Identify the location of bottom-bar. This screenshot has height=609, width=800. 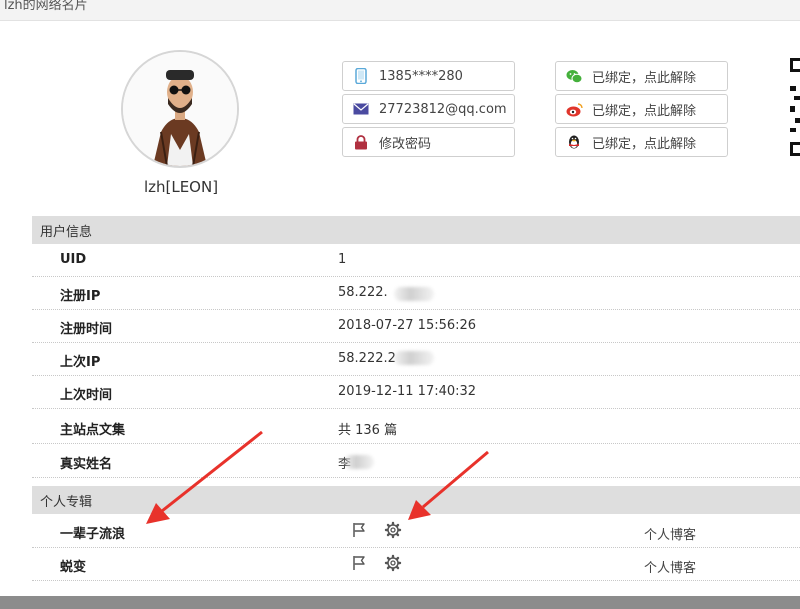
(400, 602).